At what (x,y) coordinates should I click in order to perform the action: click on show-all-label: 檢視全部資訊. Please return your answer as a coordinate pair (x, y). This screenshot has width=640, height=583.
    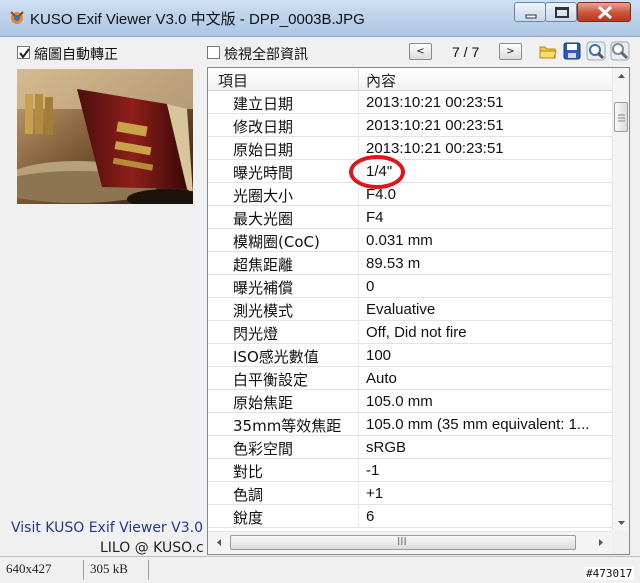
    Looking at the image, I should click on (266, 54).